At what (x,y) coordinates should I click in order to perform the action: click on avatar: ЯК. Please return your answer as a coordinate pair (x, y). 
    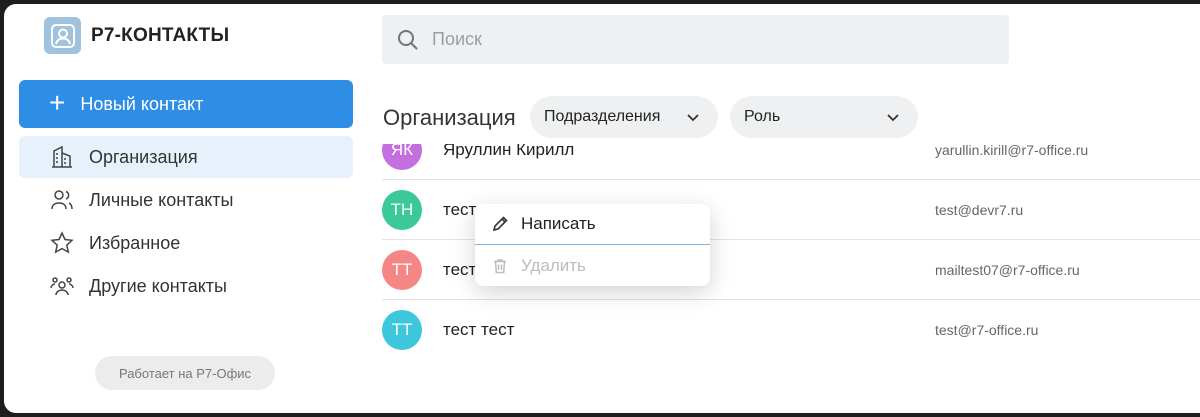
    Looking at the image, I should click on (402, 157).